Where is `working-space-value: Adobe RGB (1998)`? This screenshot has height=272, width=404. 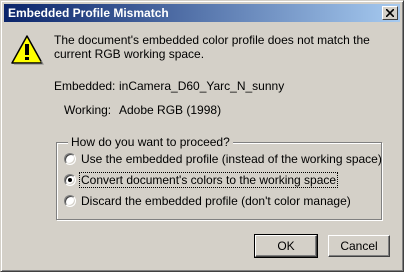
working-space-value: Adobe RGB (1998) is located at coordinates (170, 110).